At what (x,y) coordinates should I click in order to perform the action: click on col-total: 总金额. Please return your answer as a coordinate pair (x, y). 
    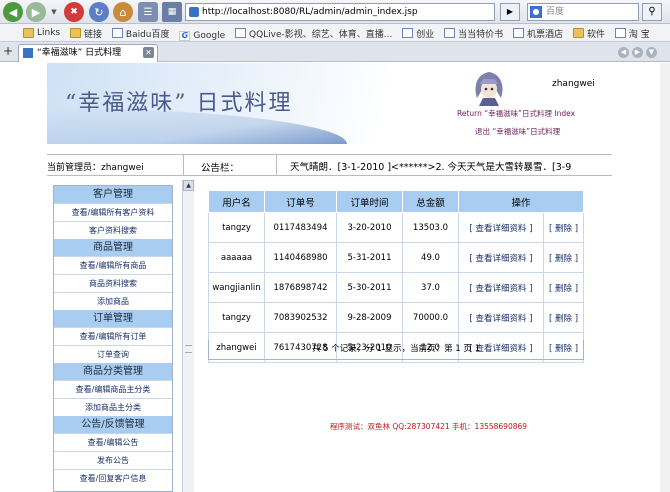
    Looking at the image, I should click on (430, 201).